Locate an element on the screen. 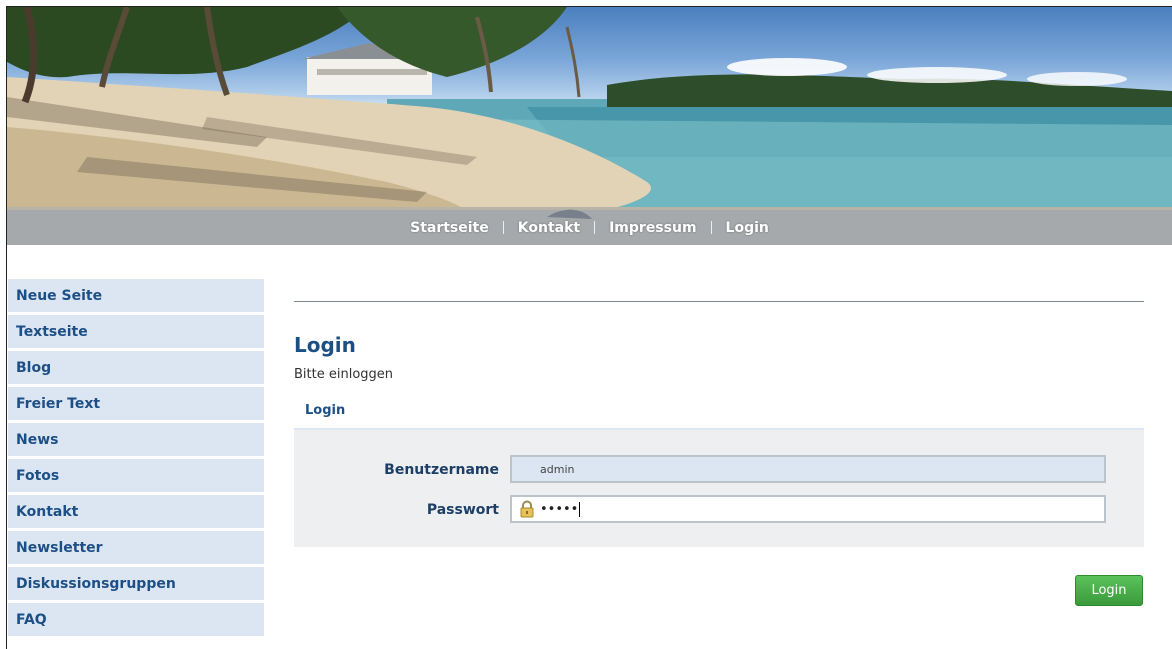 Image resolution: width=1172 pixels, height=649 pixels. sidebar-item-textseite: Textseite is located at coordinates (136, 331).